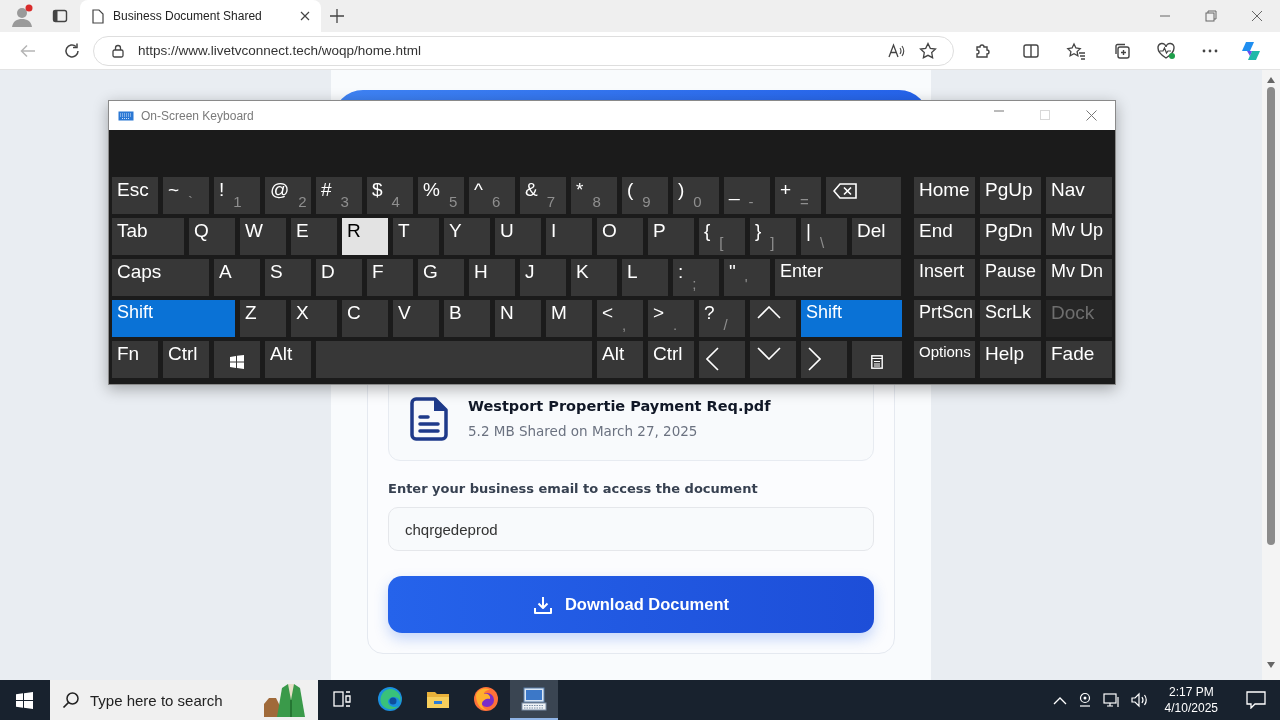 The height and width of the screenshot is (720, 1280). What do you see at coordinates (569, 318) in the screenshot?
I see `keyboard-key: M` at bounding box center [569, 318].